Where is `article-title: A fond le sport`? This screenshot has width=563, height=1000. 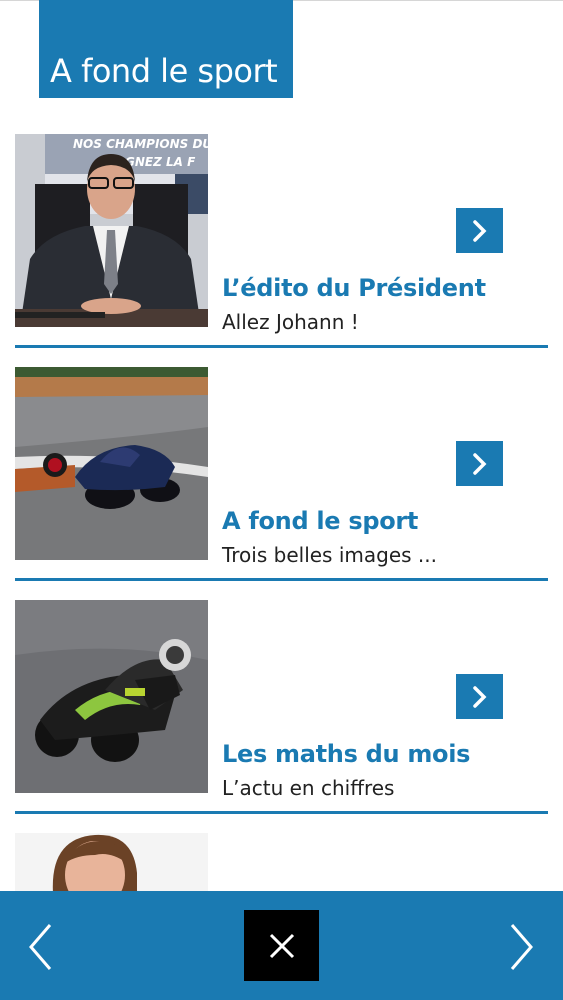 article-title: A fond le sport is located at coordinates (320, 521).